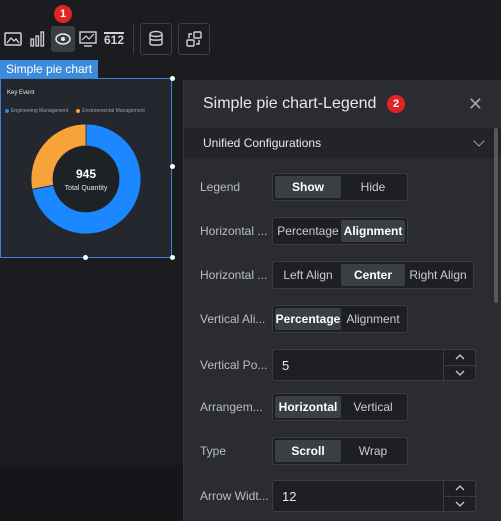  I want to click on type-toggle: Scroll Wrap, so click(340, 451).